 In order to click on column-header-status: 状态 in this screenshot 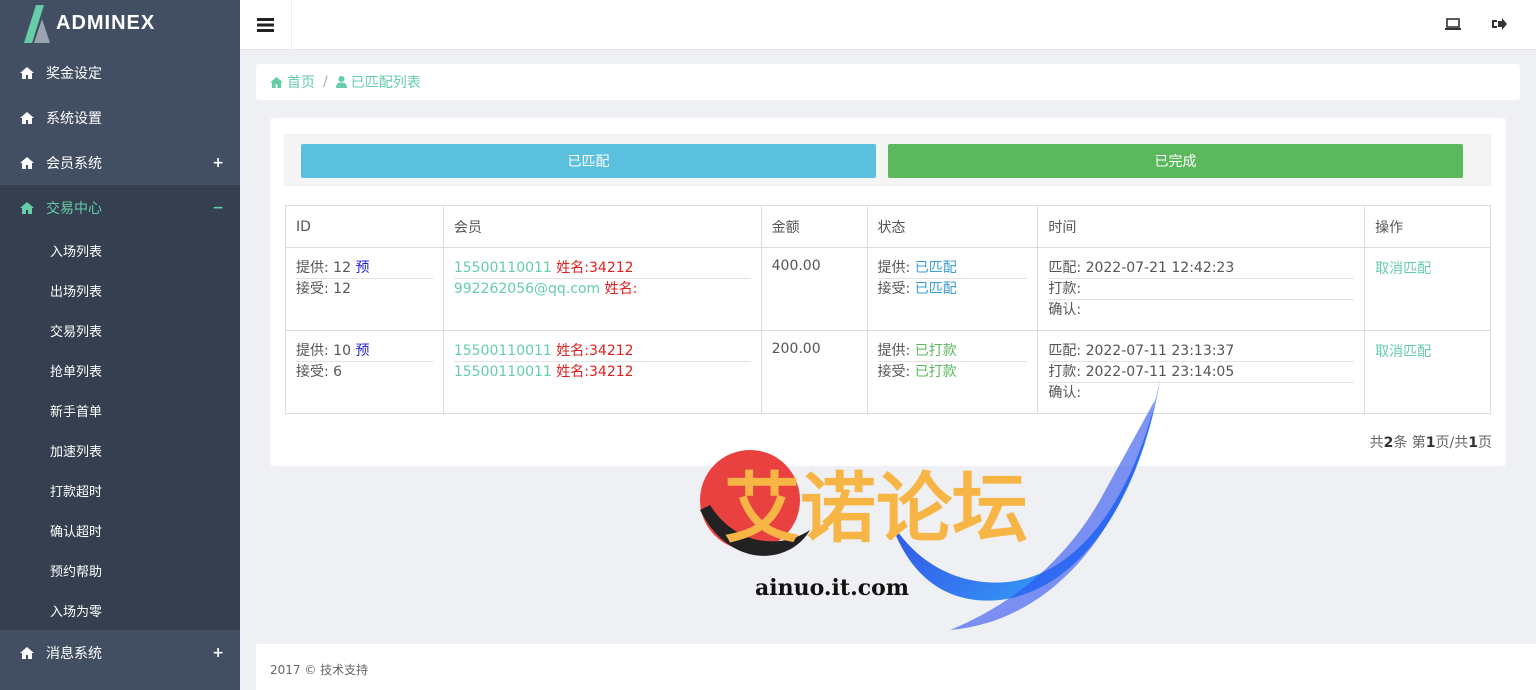, I will do `click(952, 226)`.